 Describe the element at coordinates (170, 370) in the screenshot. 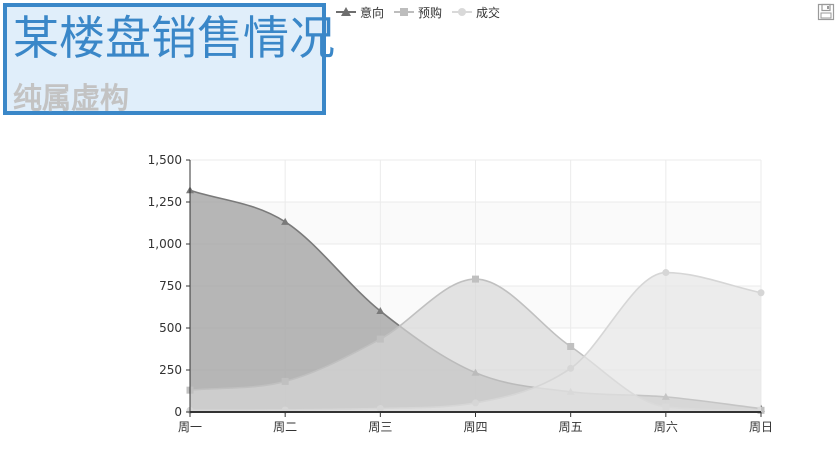

I see `y-tick-label: 250` at that location.